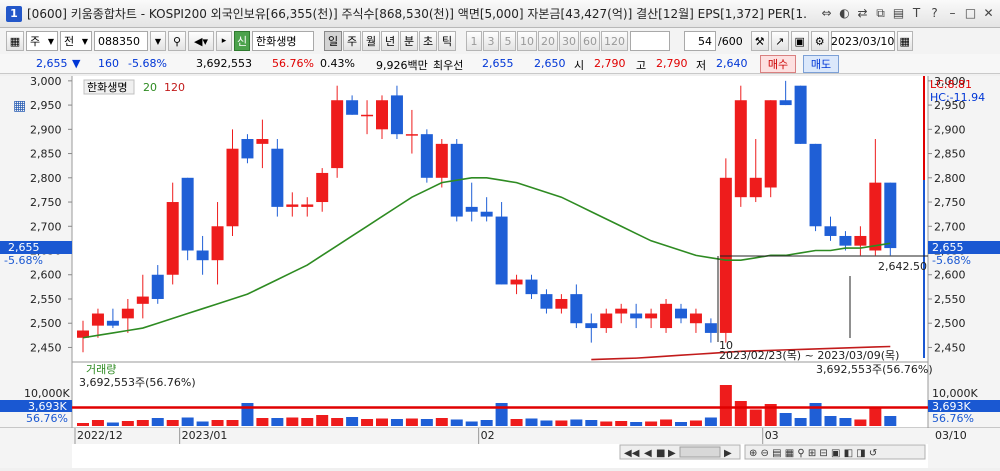  Describe the element at coordinates (390, 41) in the screenshot. I see `period-button: 년` at that location.